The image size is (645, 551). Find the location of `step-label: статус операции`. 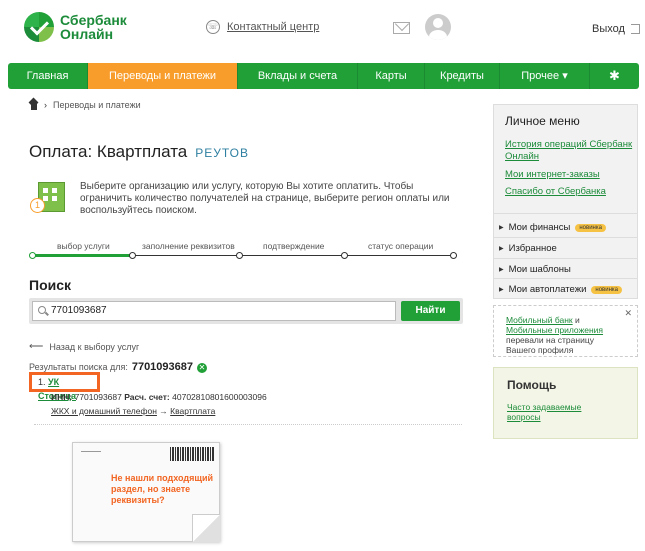

step-label: статус операции is located at coordinates (401, 246).